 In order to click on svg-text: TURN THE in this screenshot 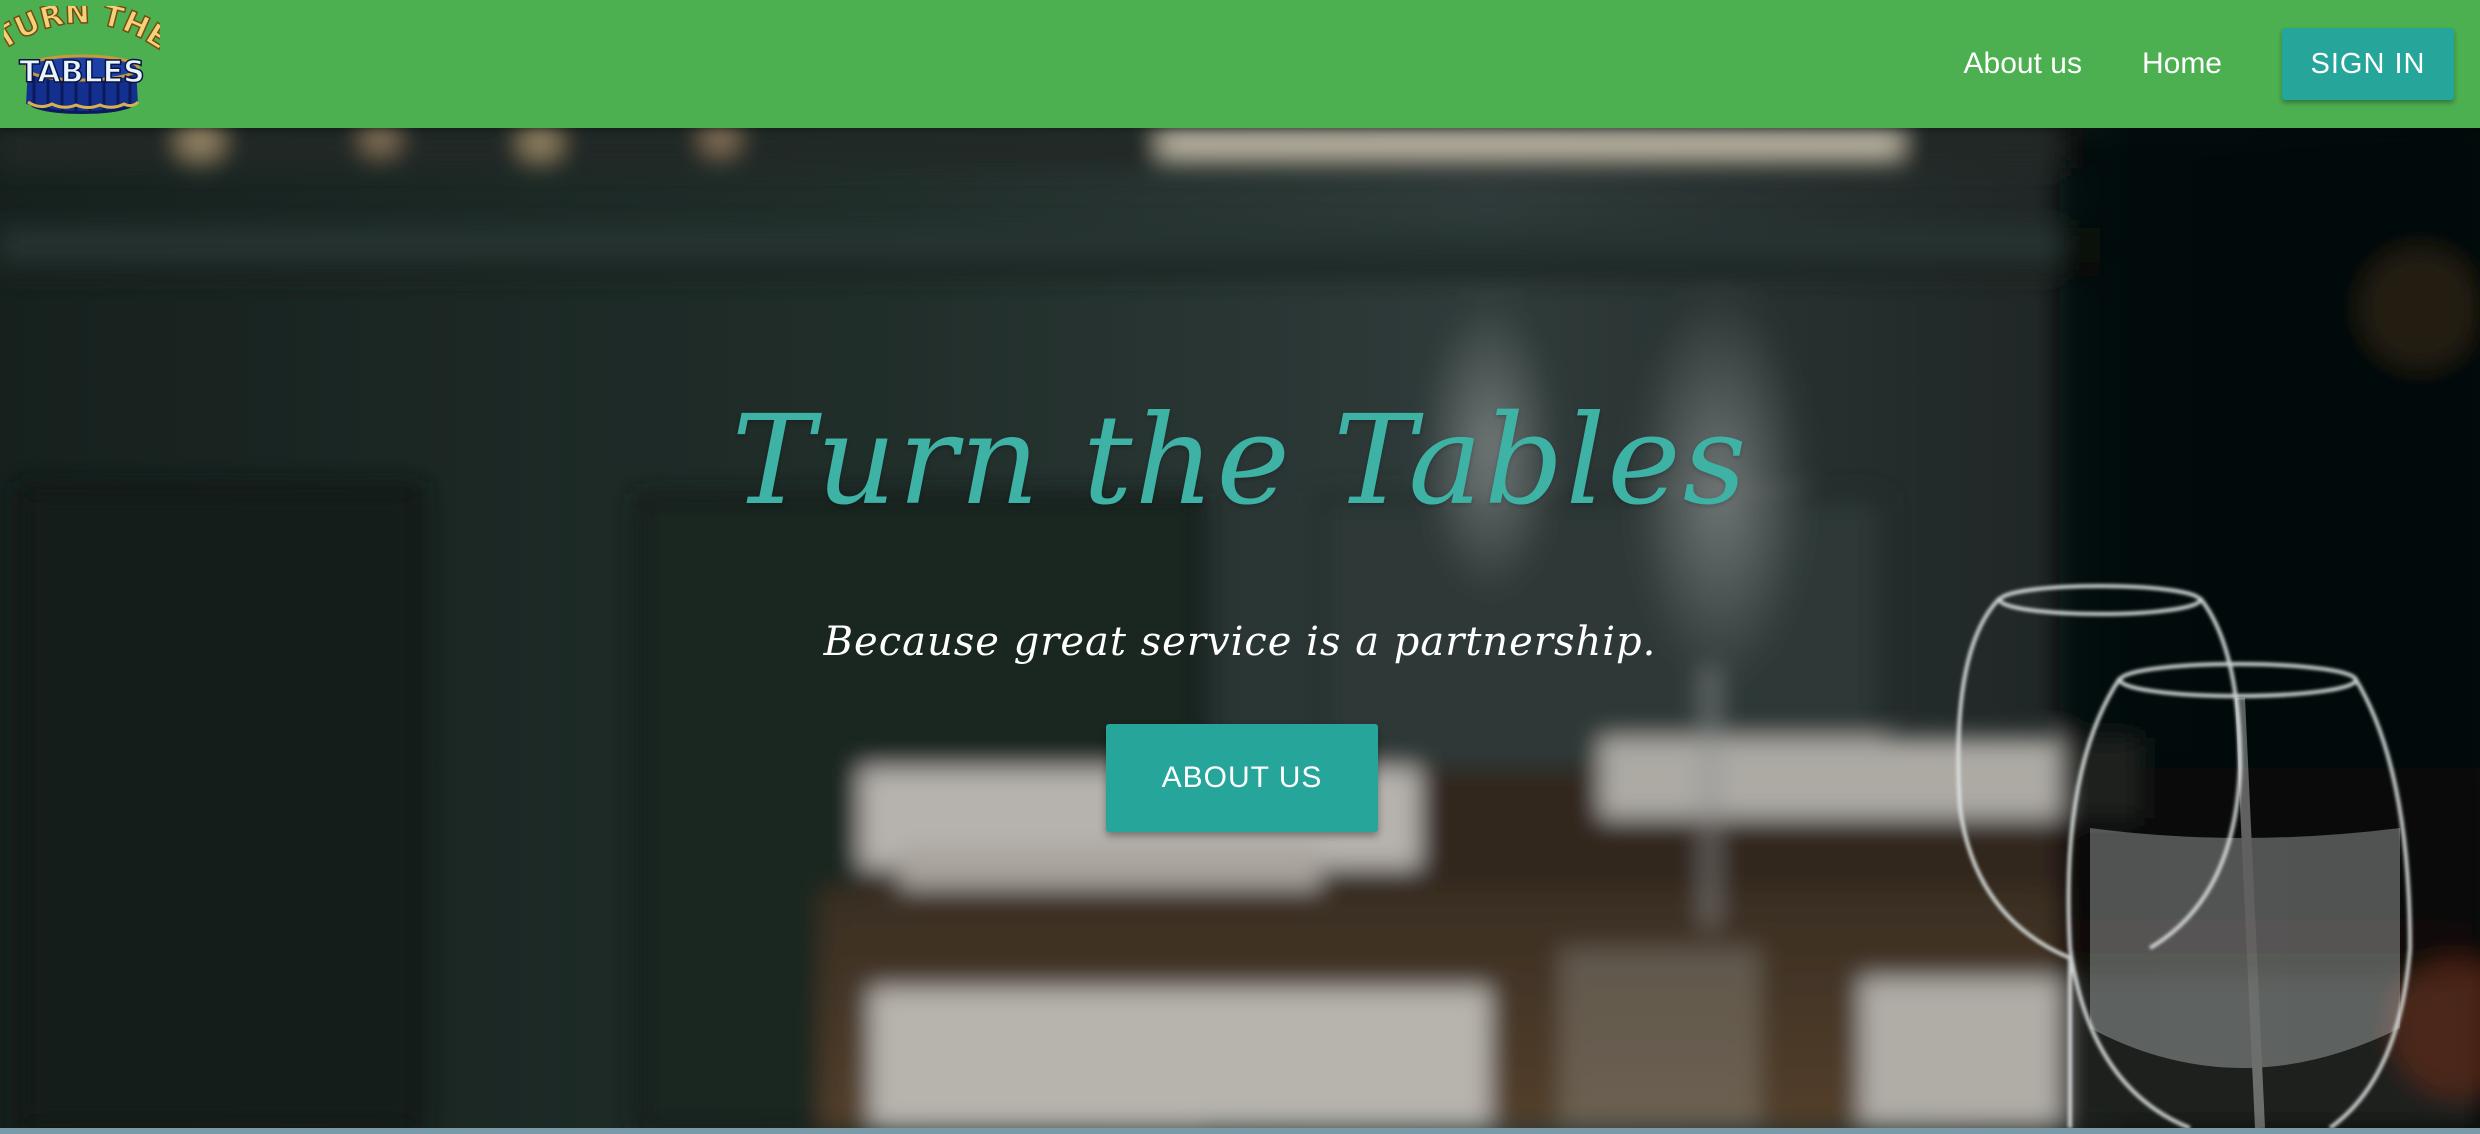, I will do `click(82, 31)`.